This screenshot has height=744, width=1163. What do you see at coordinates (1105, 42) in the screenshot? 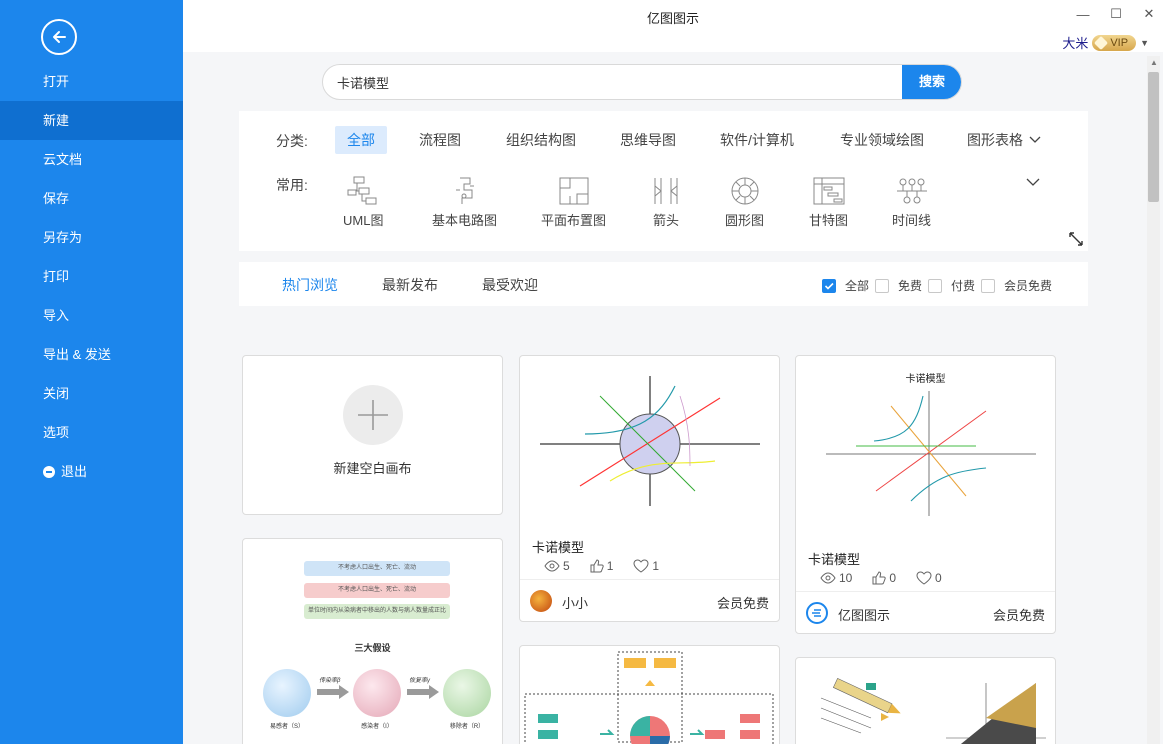
I see `user-menu: 大米 VIP ▼` at bounding box center [1105, 42].